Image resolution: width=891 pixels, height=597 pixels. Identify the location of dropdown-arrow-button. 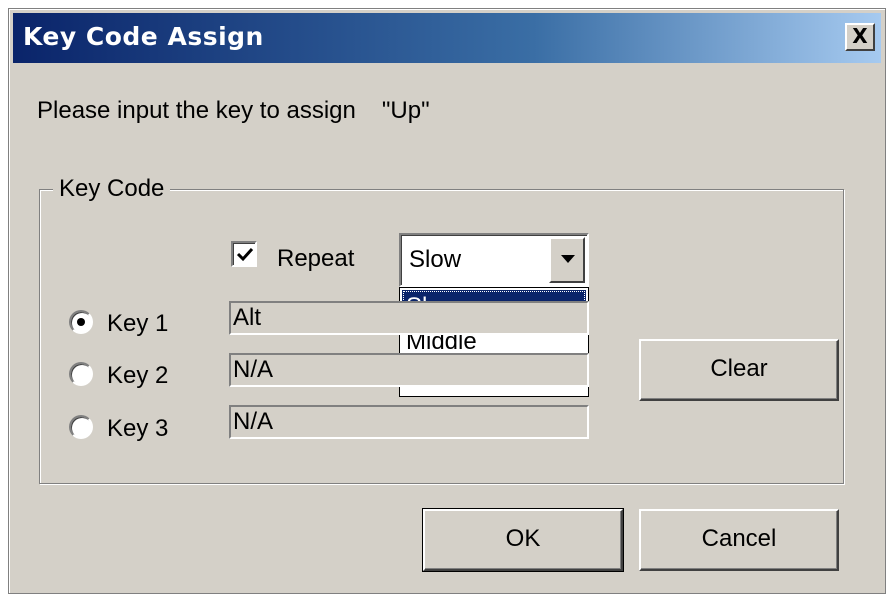
(567, 260).